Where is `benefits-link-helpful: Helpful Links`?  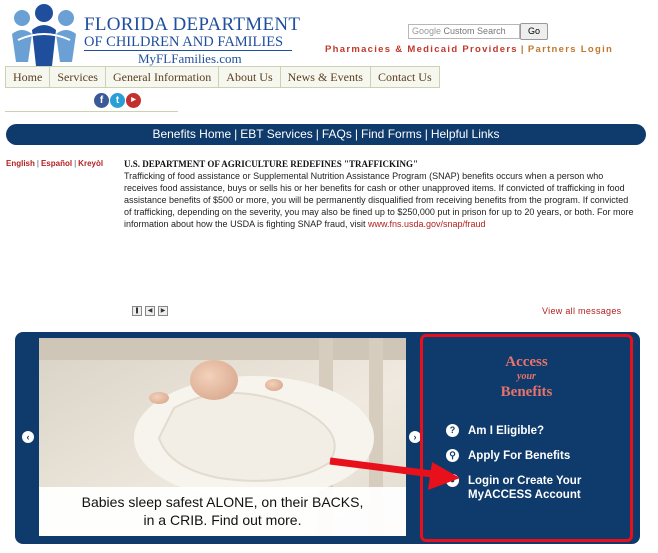
benefits-link-helpful: Helpful Links is located at coordinates (465, 134).